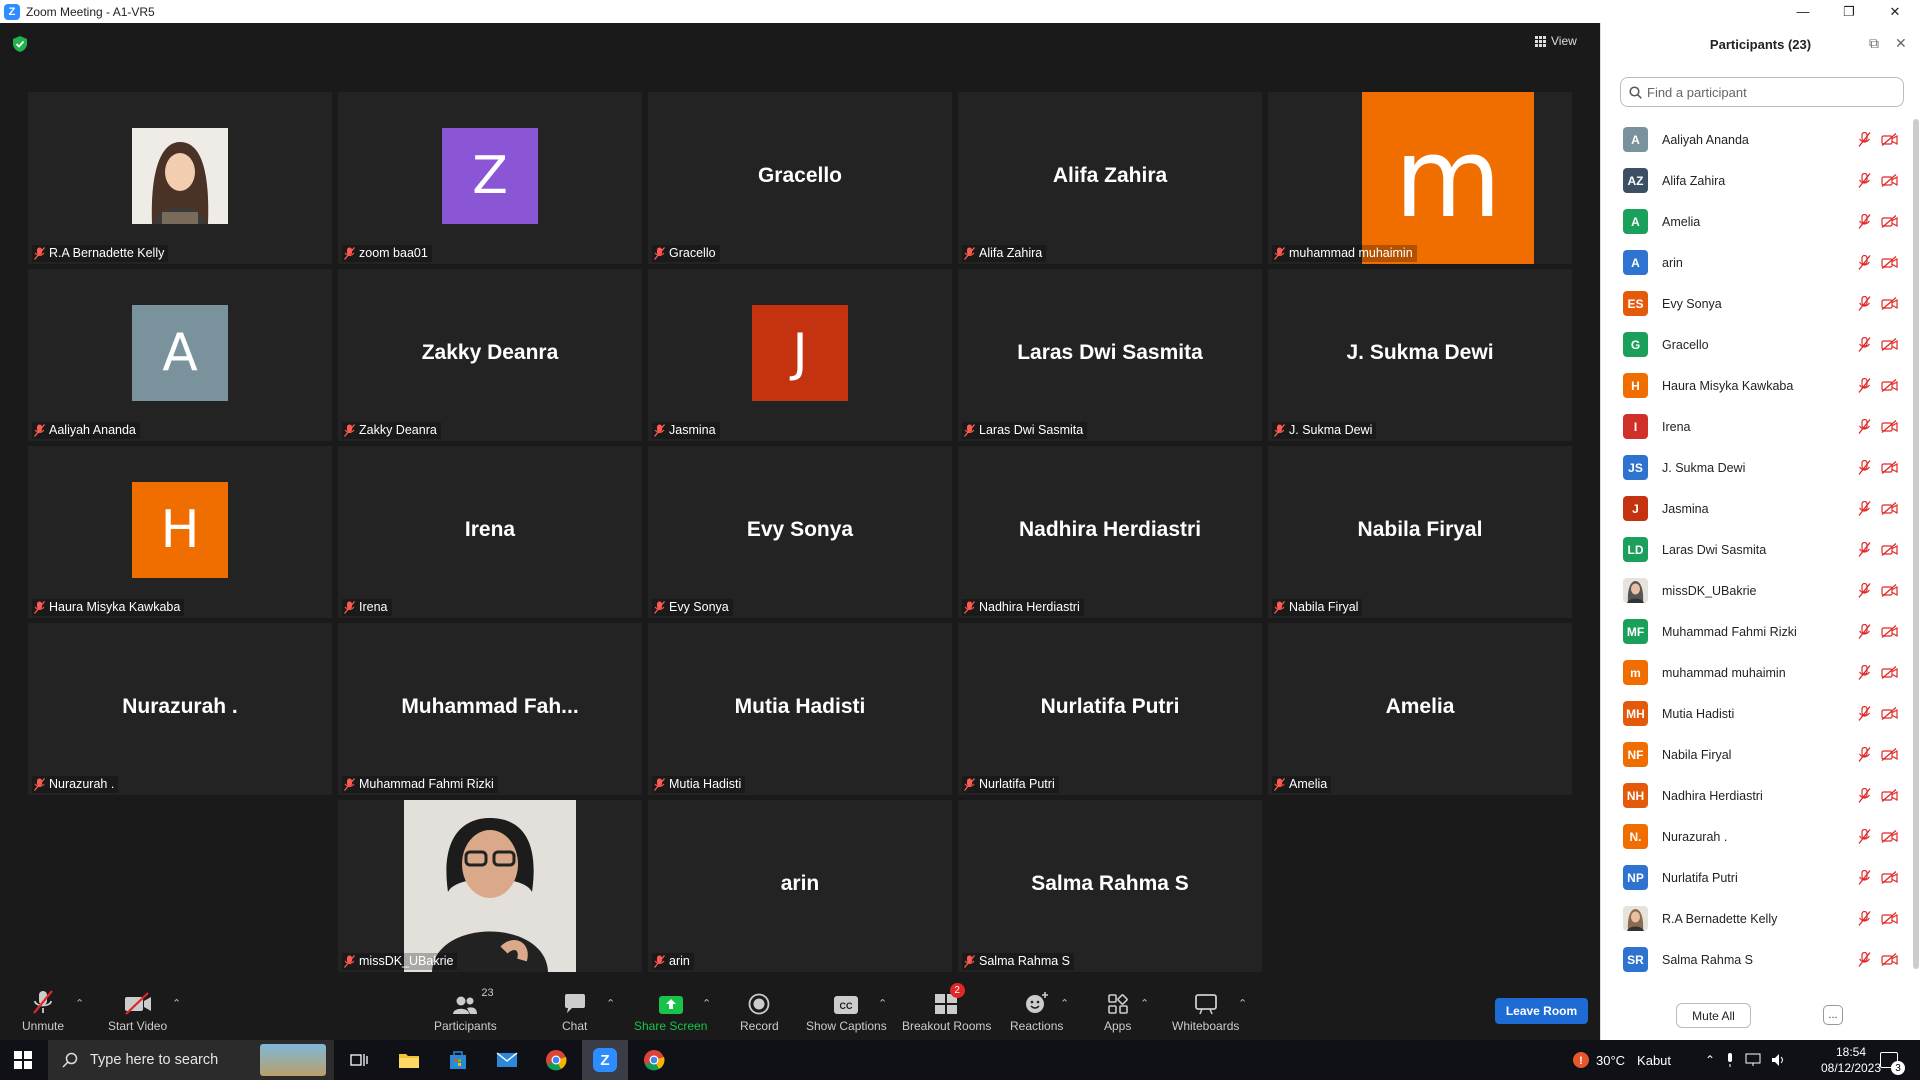 The height and width of the screenshot is (1080, 1920). Describe the element at coordinates (1117, 1011) in the screenshot. I see `apps-button: Apps` at that location.